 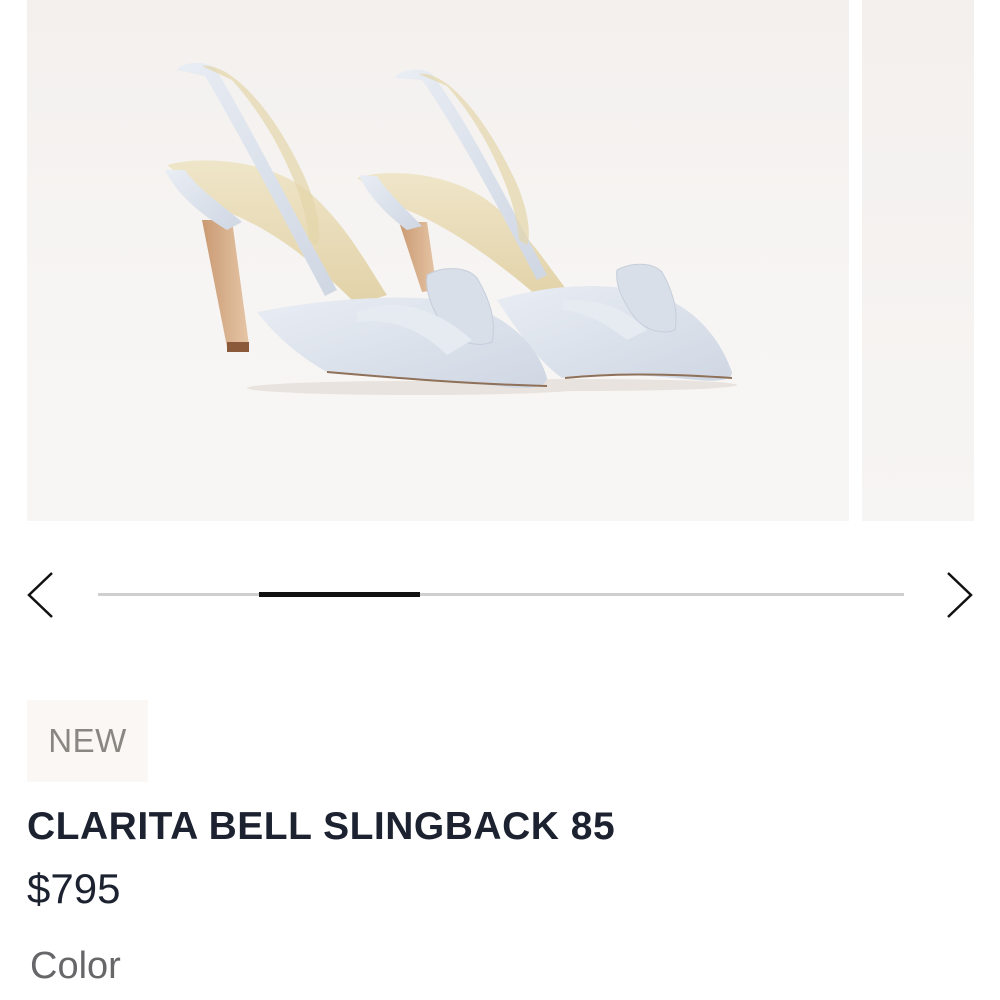 I want to click on slide-progress-bar, so click(x=501, y=594).